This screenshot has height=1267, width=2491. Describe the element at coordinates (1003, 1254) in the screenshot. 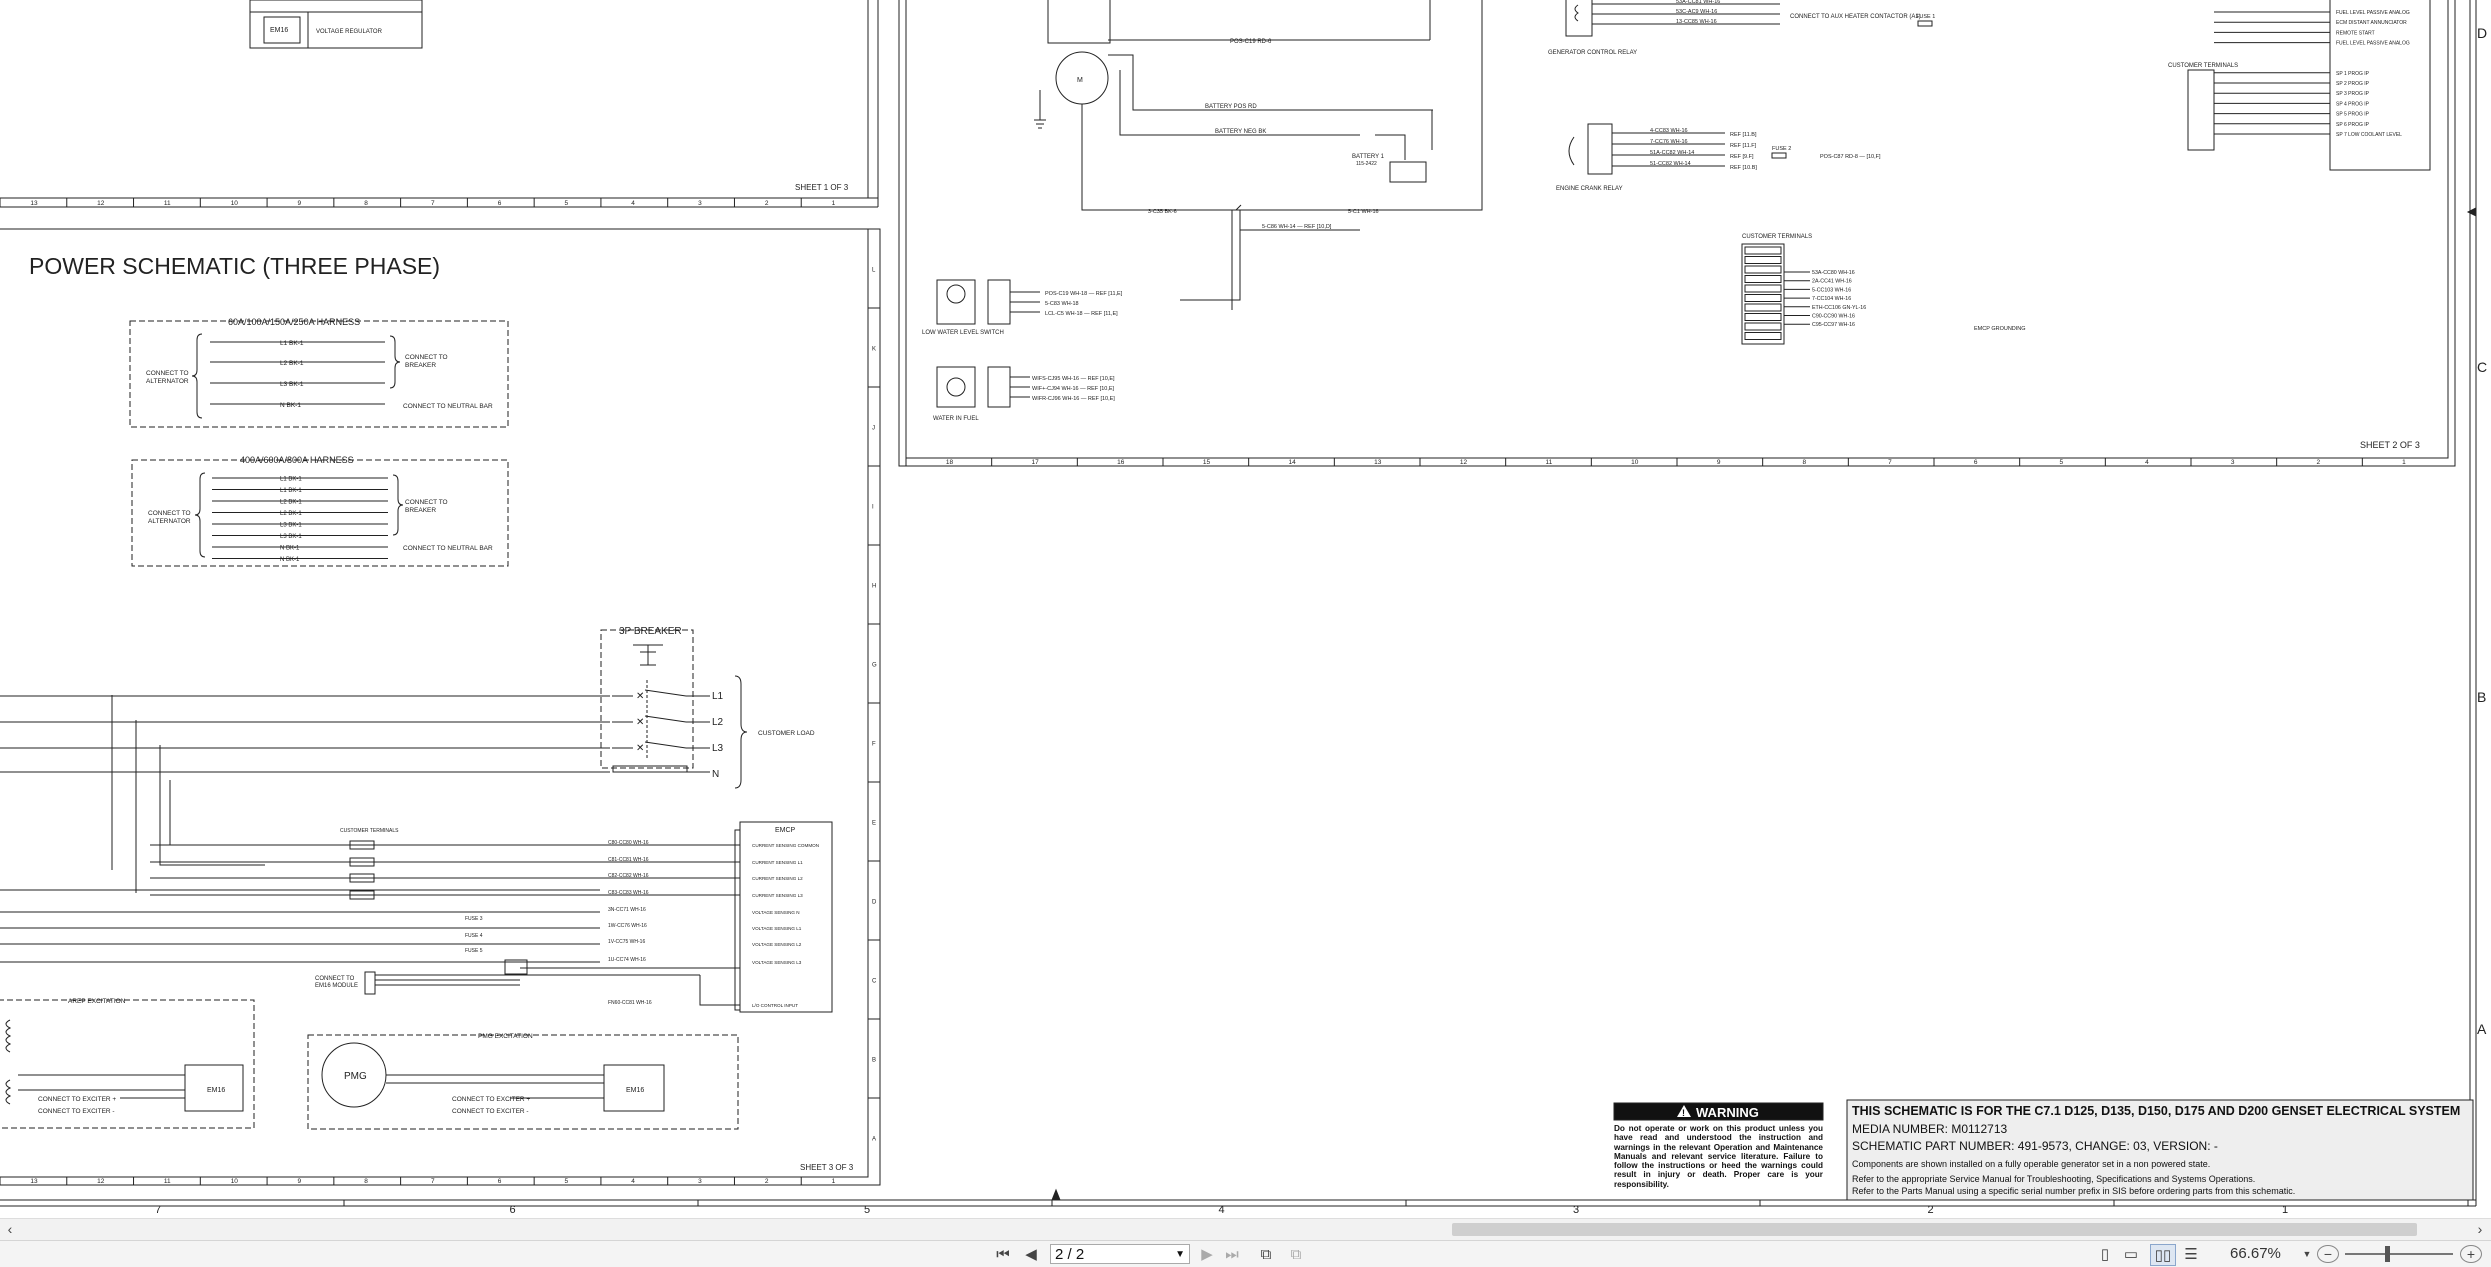

I see `first-page-icon: ⏮` at that location.